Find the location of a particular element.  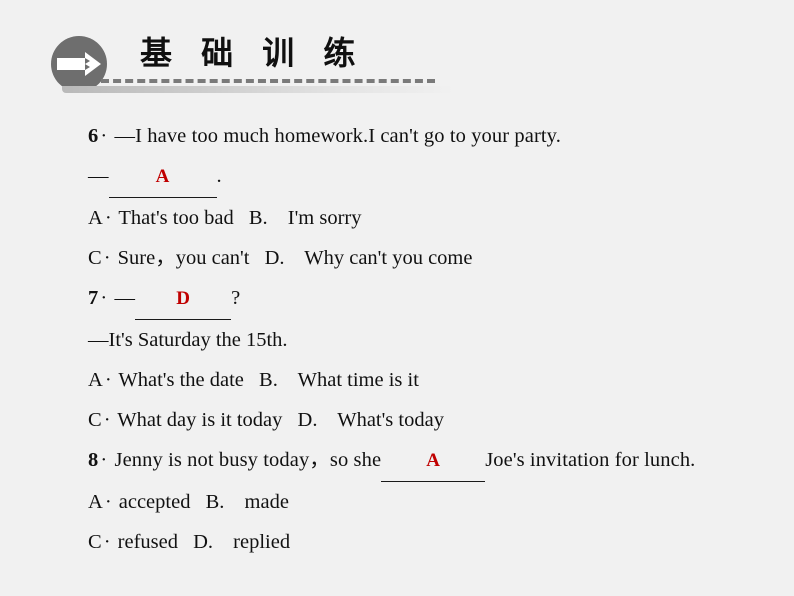

question-7-reply: —It's Saturday the 15th. is located at coordinates (418, 340).